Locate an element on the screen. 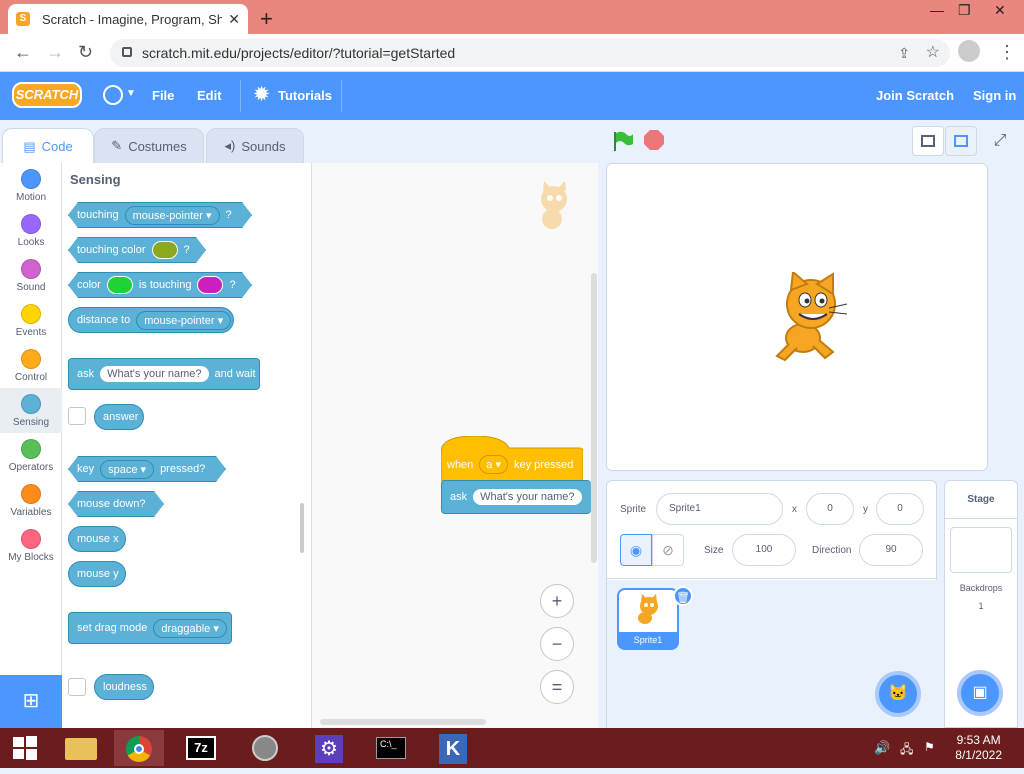 This screenshot has width=1024, height=774. loudness-checkbox is located at coordinates (77, 687).